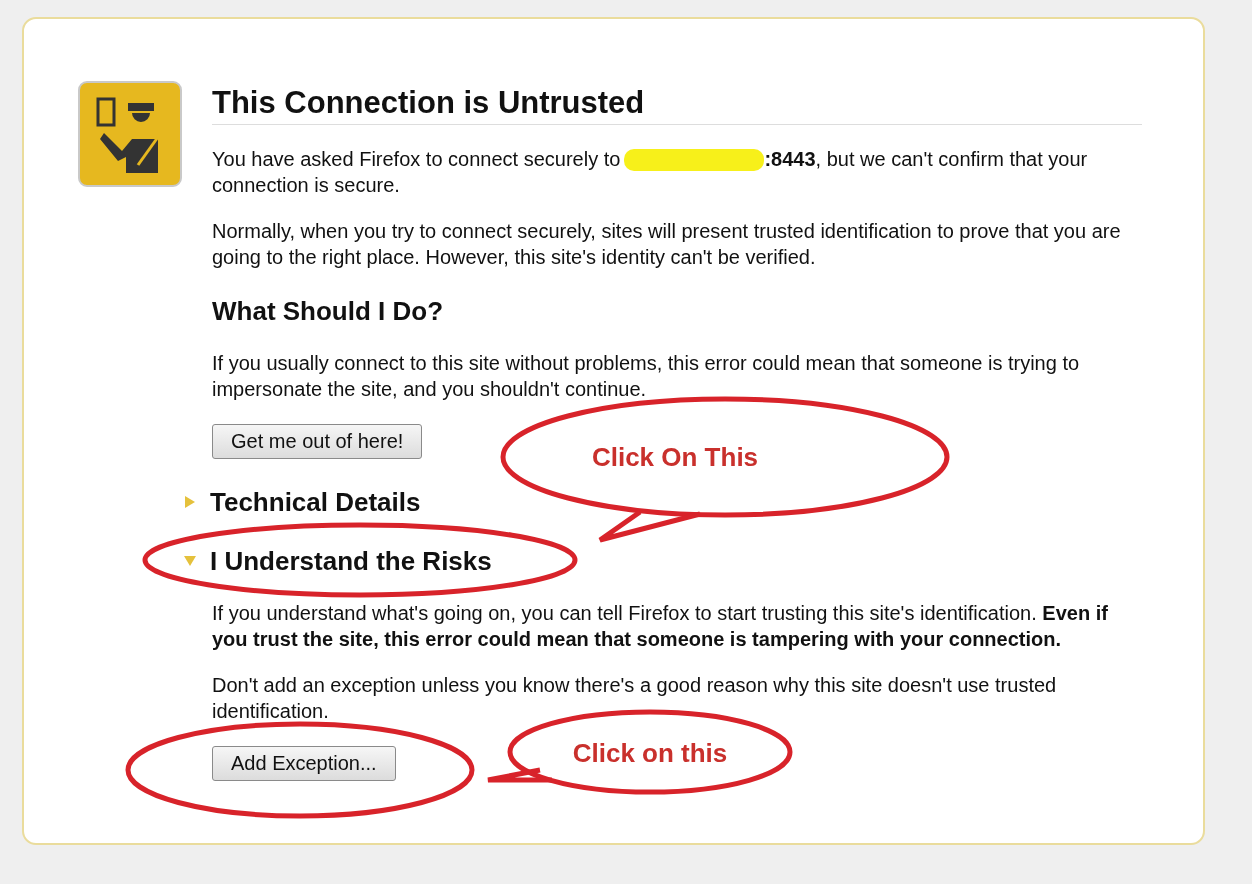 The image size is (1252, 884). Describe the element at coordinates (317, 441) in the screenshot. I see `get-out-button: Get me out of here!` at that location.